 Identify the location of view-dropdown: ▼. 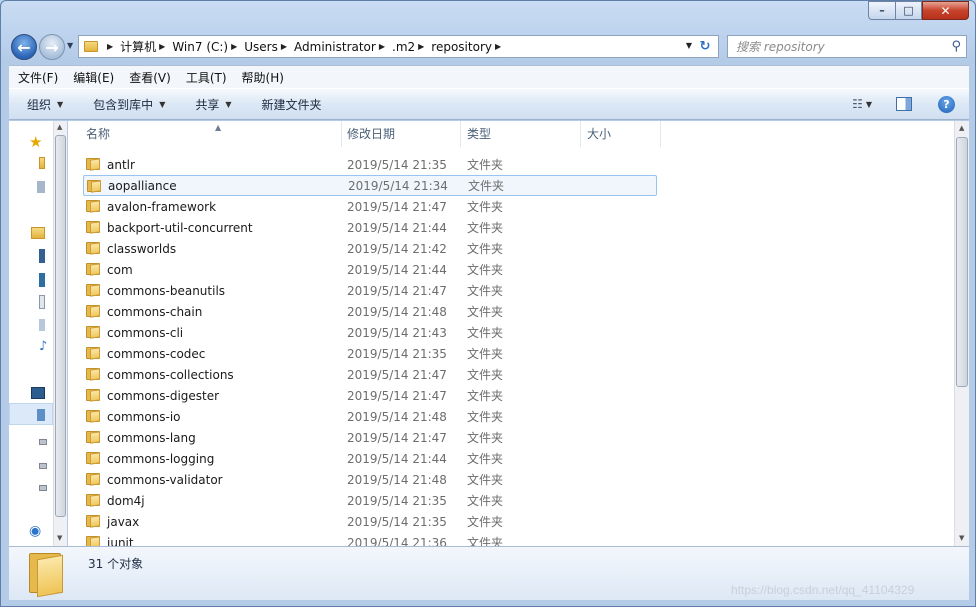
(869, 104).